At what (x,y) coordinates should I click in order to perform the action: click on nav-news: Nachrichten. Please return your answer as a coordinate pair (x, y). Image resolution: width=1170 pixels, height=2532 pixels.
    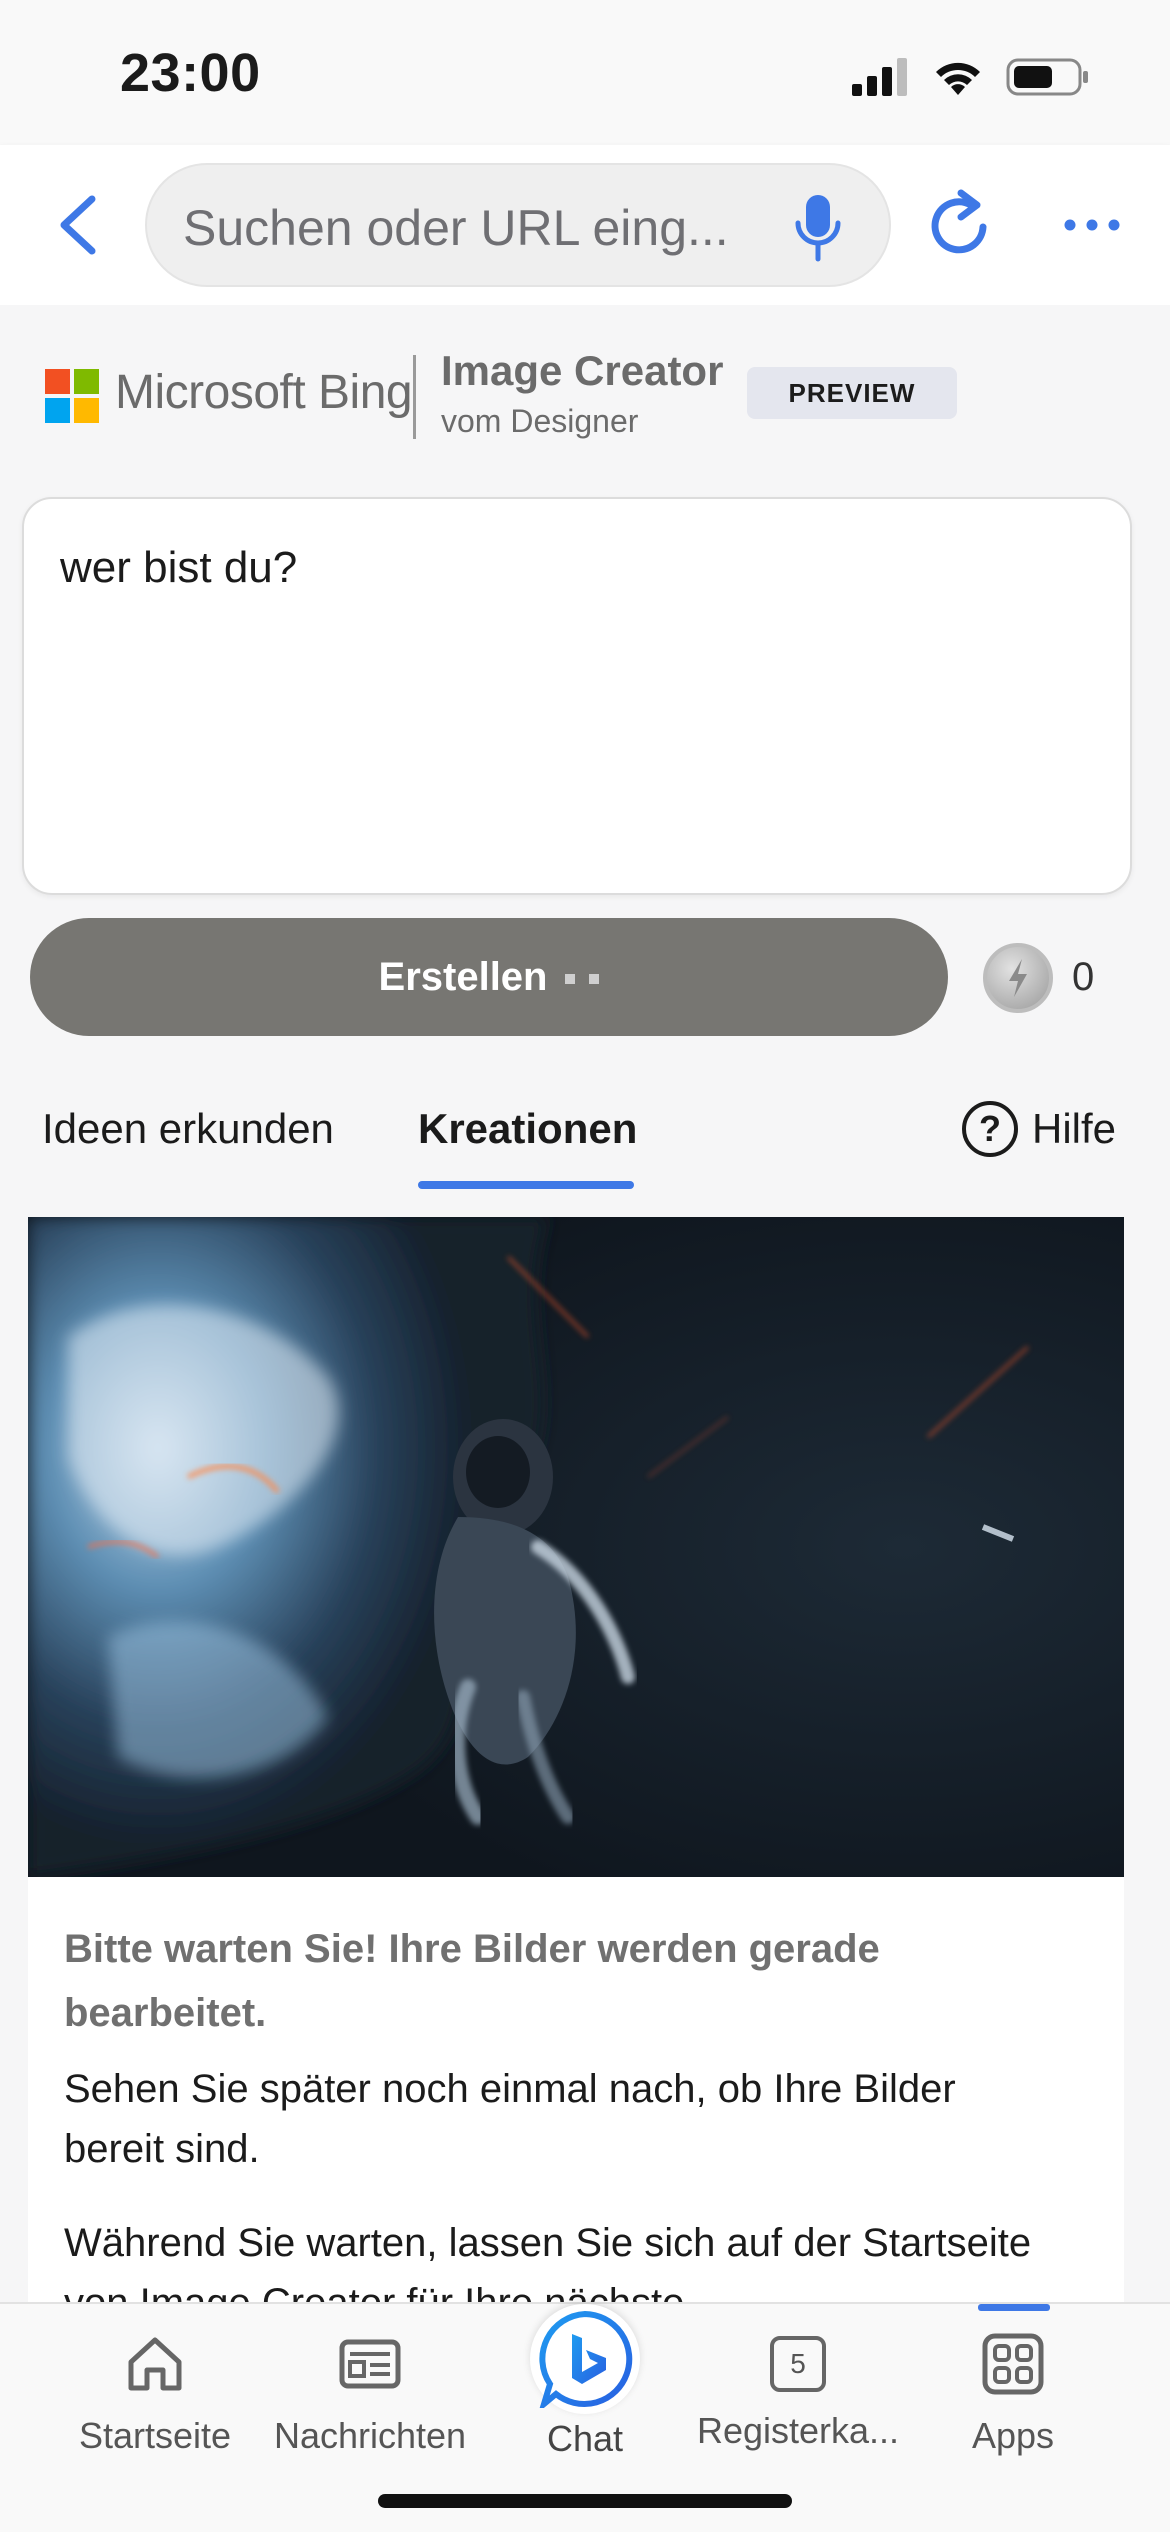
    Looking at the image, I should click on (370, 2394).